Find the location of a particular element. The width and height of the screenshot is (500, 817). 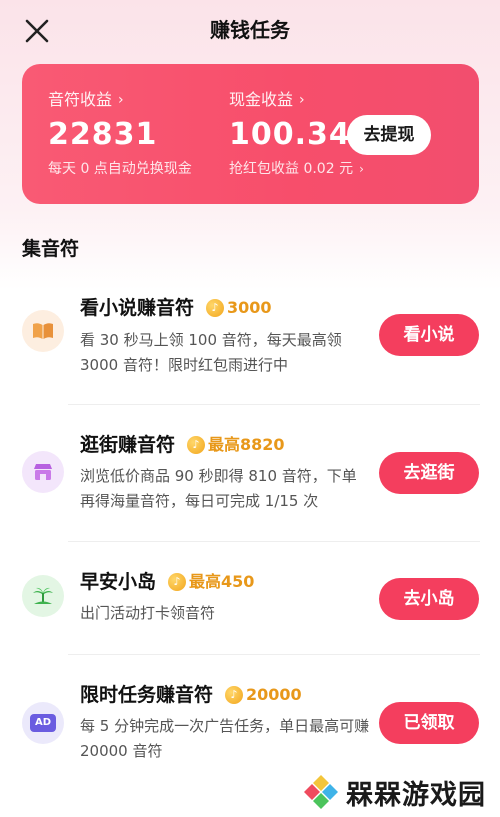

watermark: 槑槑游戏园 is located at coordinates (400, 792).